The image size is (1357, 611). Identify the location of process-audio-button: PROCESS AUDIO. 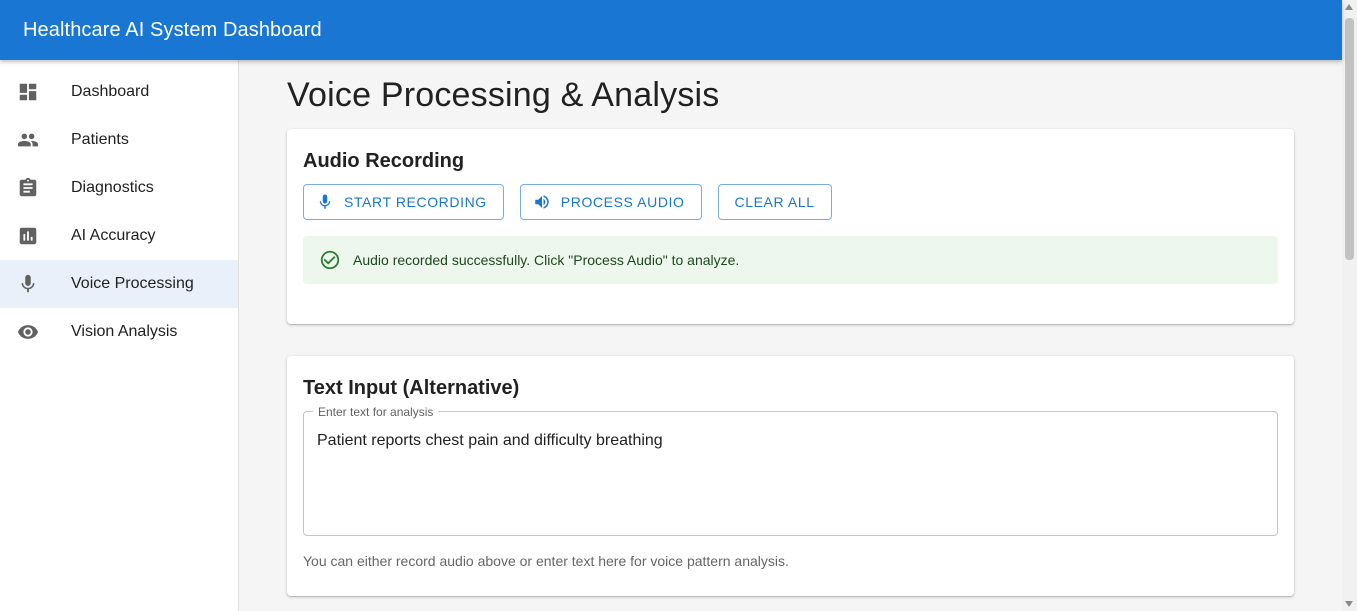
(610, 202).